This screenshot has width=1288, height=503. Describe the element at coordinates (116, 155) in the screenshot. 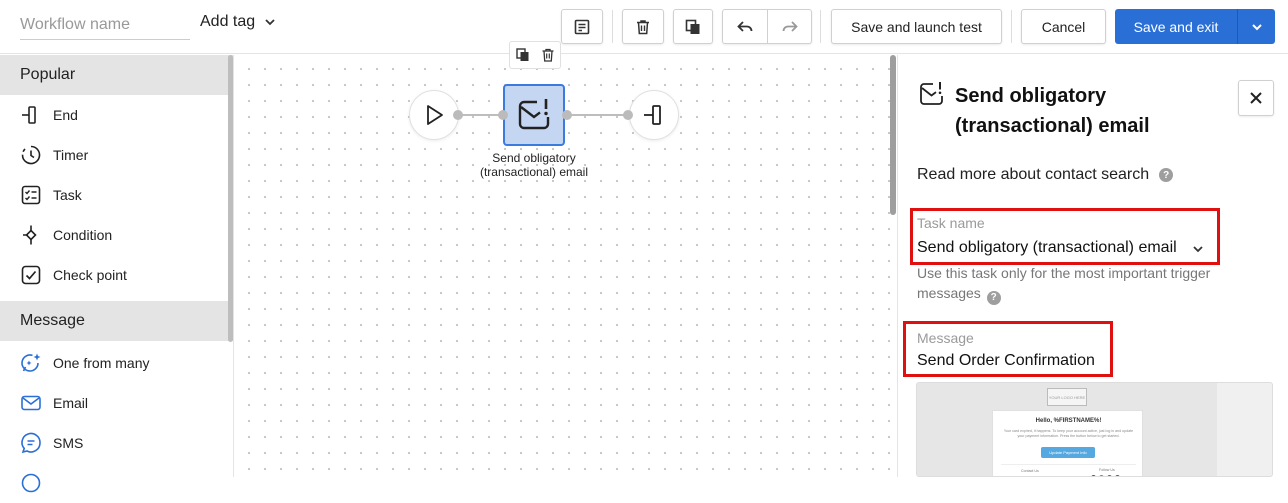

I see `palette-item-timer: Timer` at that location.